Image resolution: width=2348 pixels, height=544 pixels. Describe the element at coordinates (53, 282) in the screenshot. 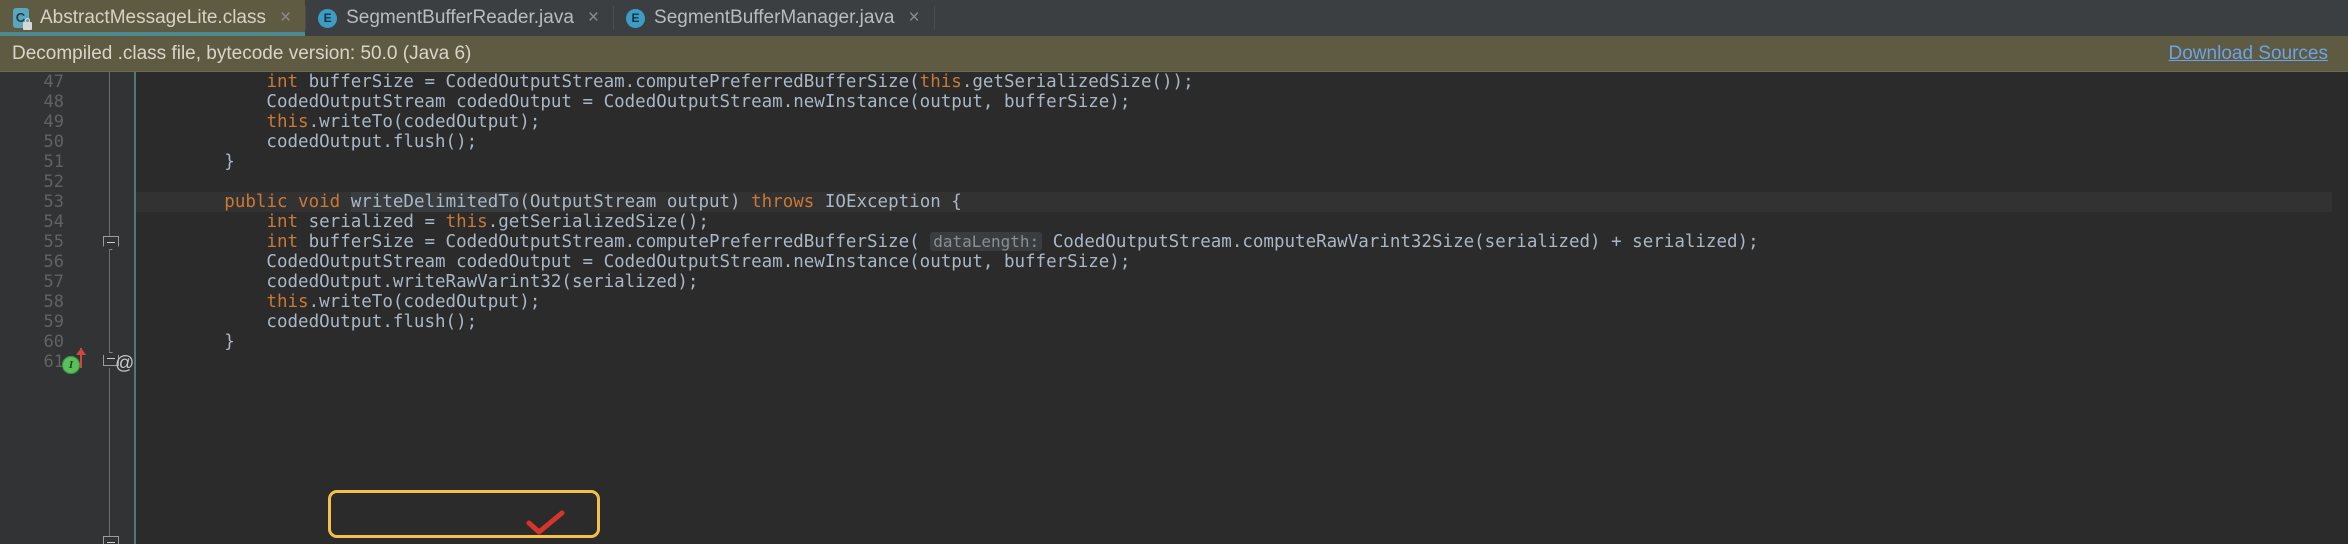

I see `line-number: 57` at that location.